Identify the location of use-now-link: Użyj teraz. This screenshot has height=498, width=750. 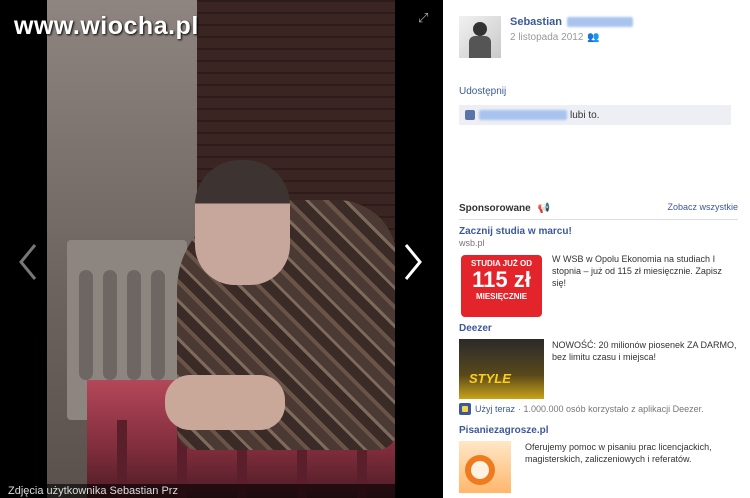
(495, 409).